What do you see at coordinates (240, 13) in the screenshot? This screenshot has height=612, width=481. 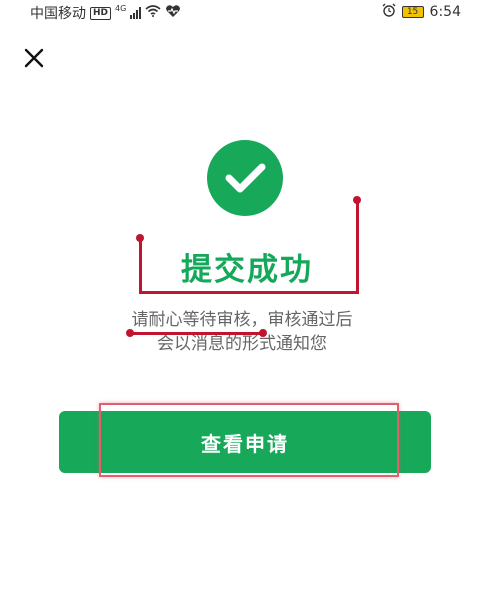 I see `status-bar: 中国移动 HD 4G 15 6:54` at bounding box center [240, 13].